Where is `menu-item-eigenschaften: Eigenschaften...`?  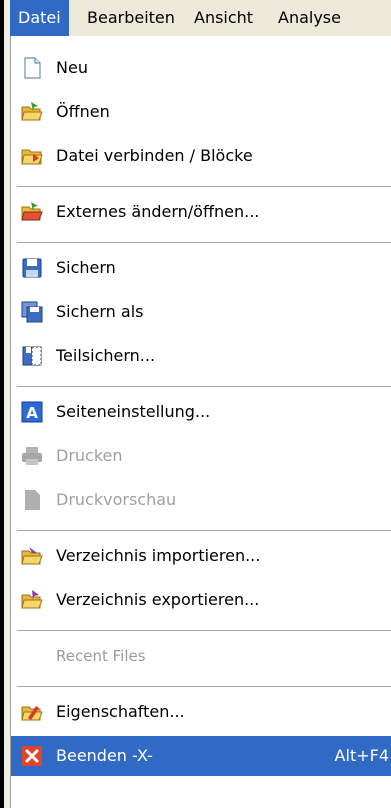 menu-item-eigenschaften: Eigenschaften... is located at coordinates (201, 712).